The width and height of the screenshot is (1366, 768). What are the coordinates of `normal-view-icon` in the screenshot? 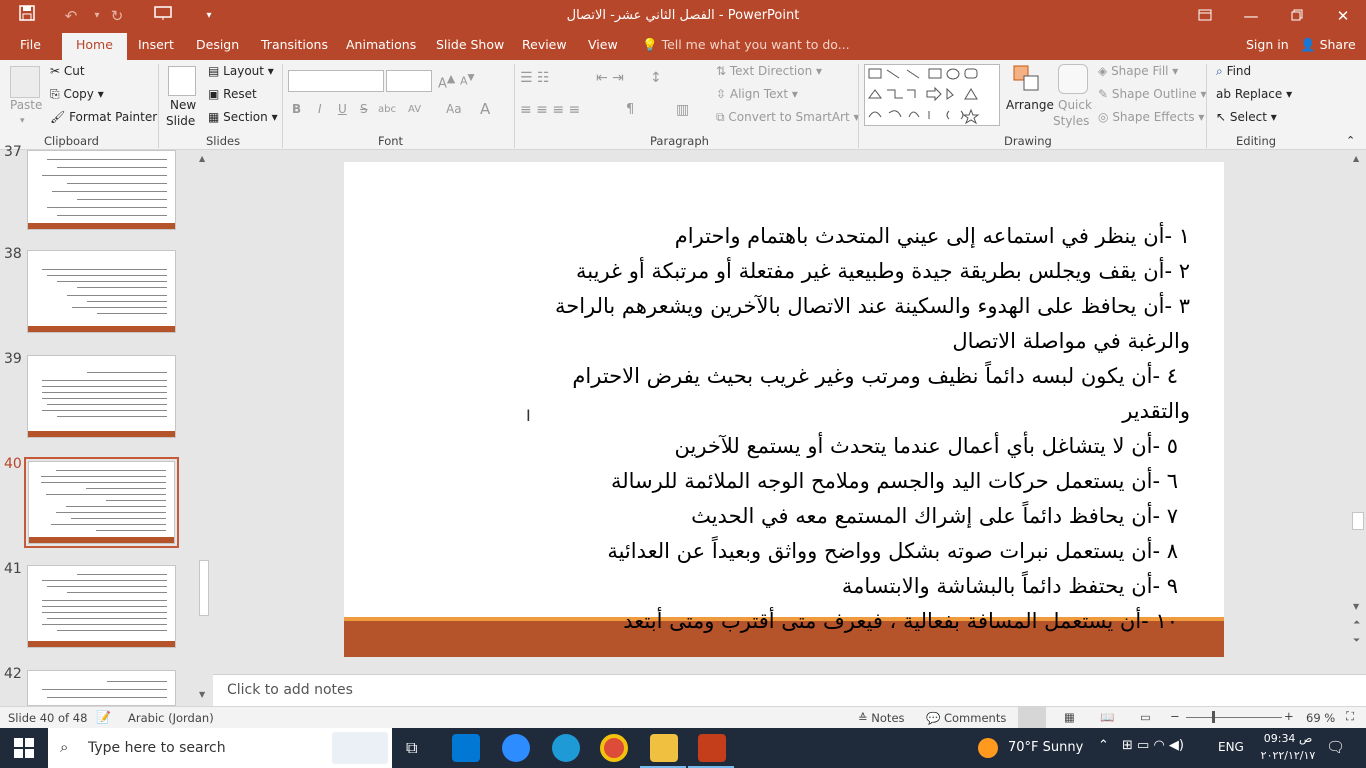 It's located at (1032, 717).